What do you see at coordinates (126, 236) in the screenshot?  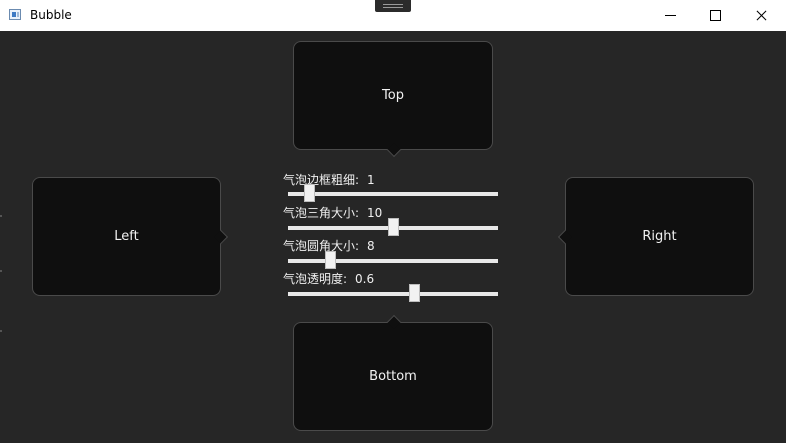 I see `bubble-left-label: Left` at bounding box center [126, 236].